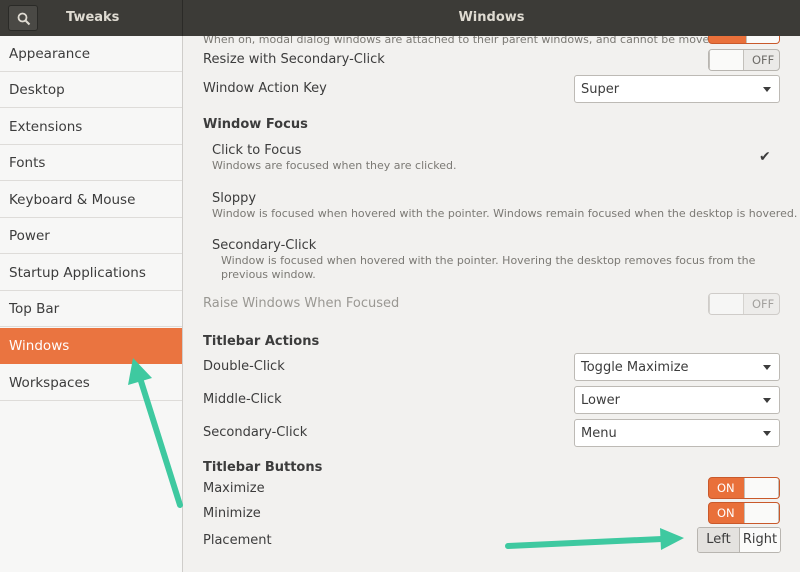  What do you see at coordinates (91, 346) in the screenshot?
I see `sidebar-item-windows: Windows` at bounding box center [91, 346].